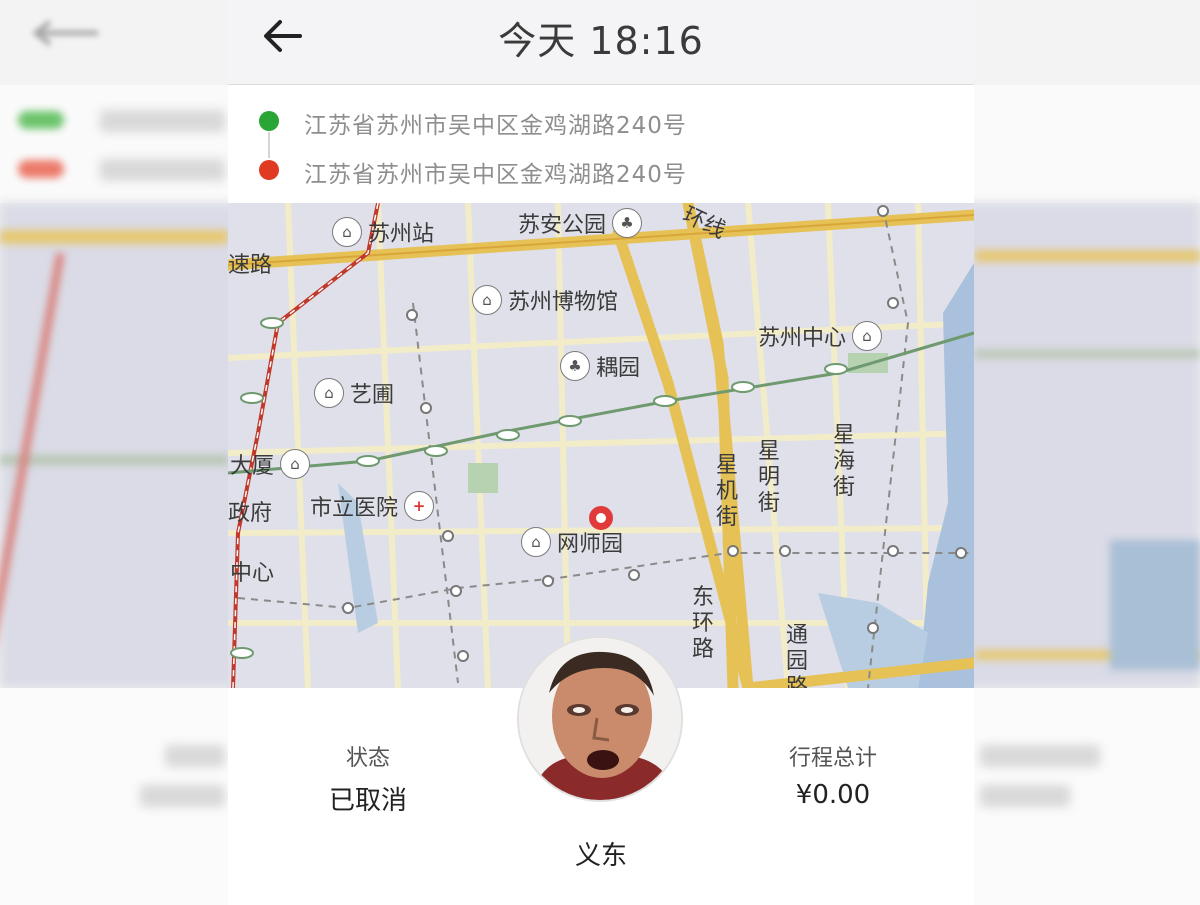  I want to click on poi-center: 中心, so click(252, 573).